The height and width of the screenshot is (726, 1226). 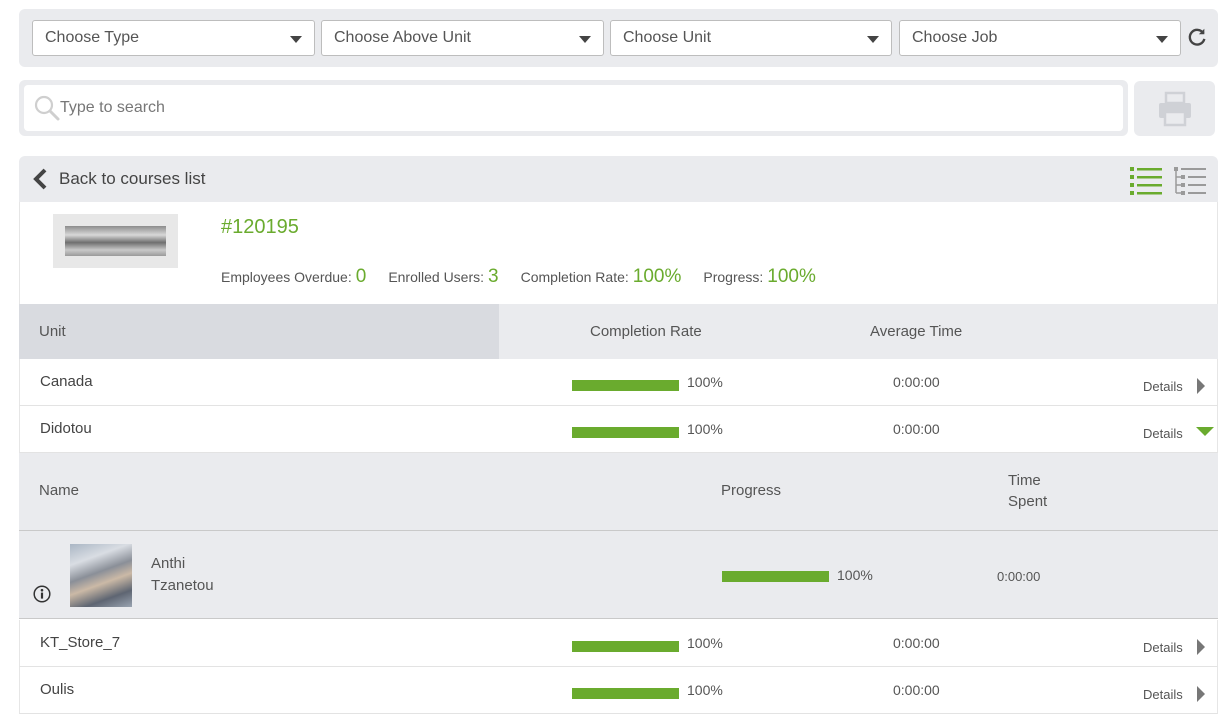 I want to click on overdue-value: 0, so click(x=361, y=276).